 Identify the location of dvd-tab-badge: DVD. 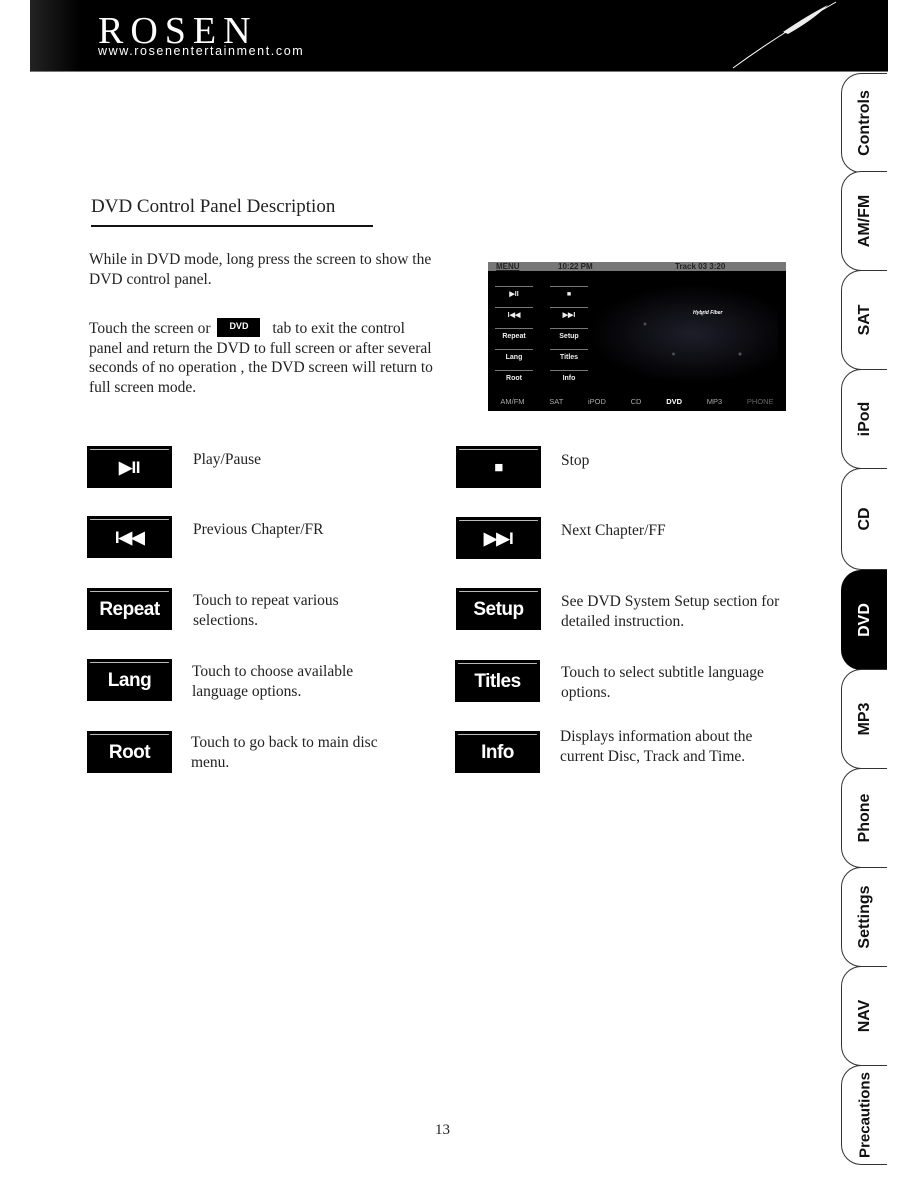
(239, 327).